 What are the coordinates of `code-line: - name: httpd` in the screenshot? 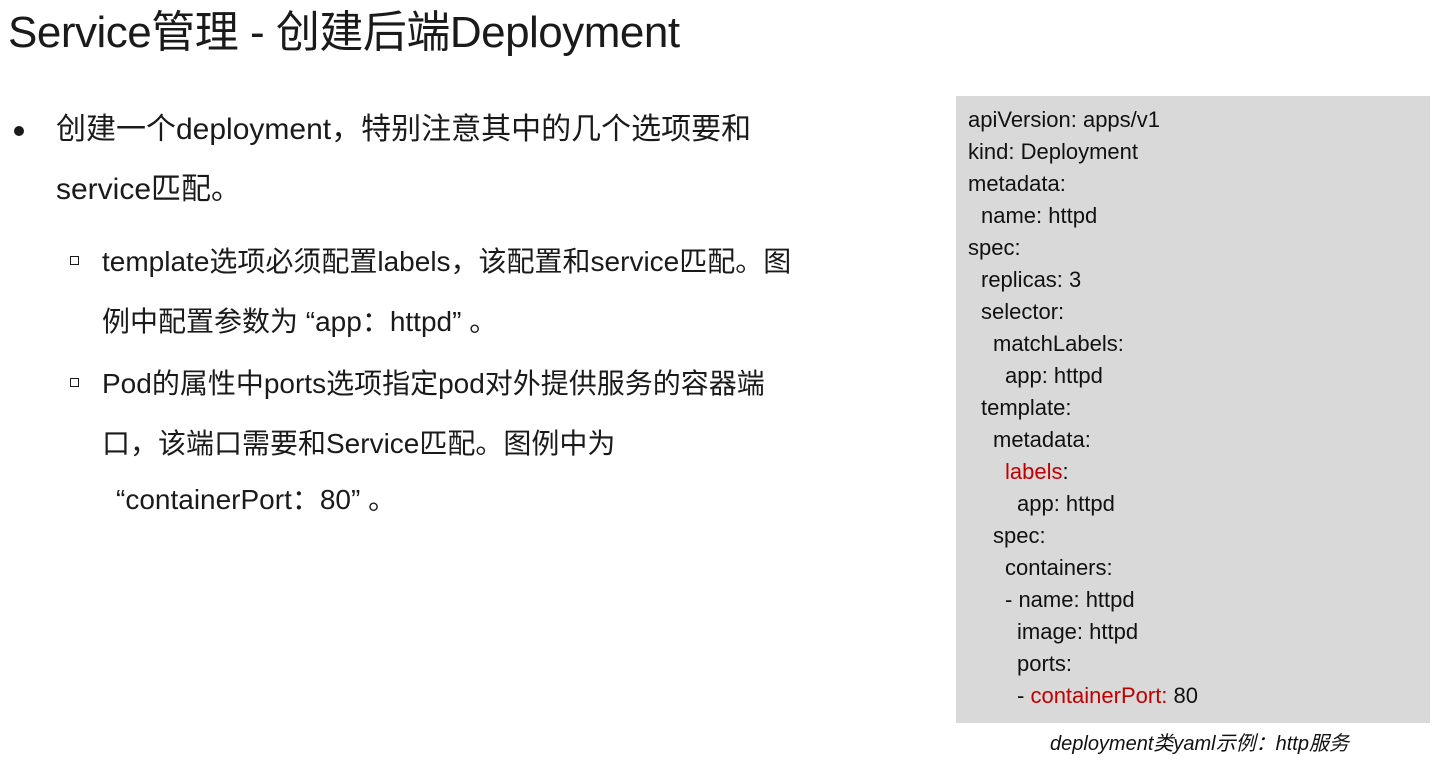 It's located at (1070, 599).